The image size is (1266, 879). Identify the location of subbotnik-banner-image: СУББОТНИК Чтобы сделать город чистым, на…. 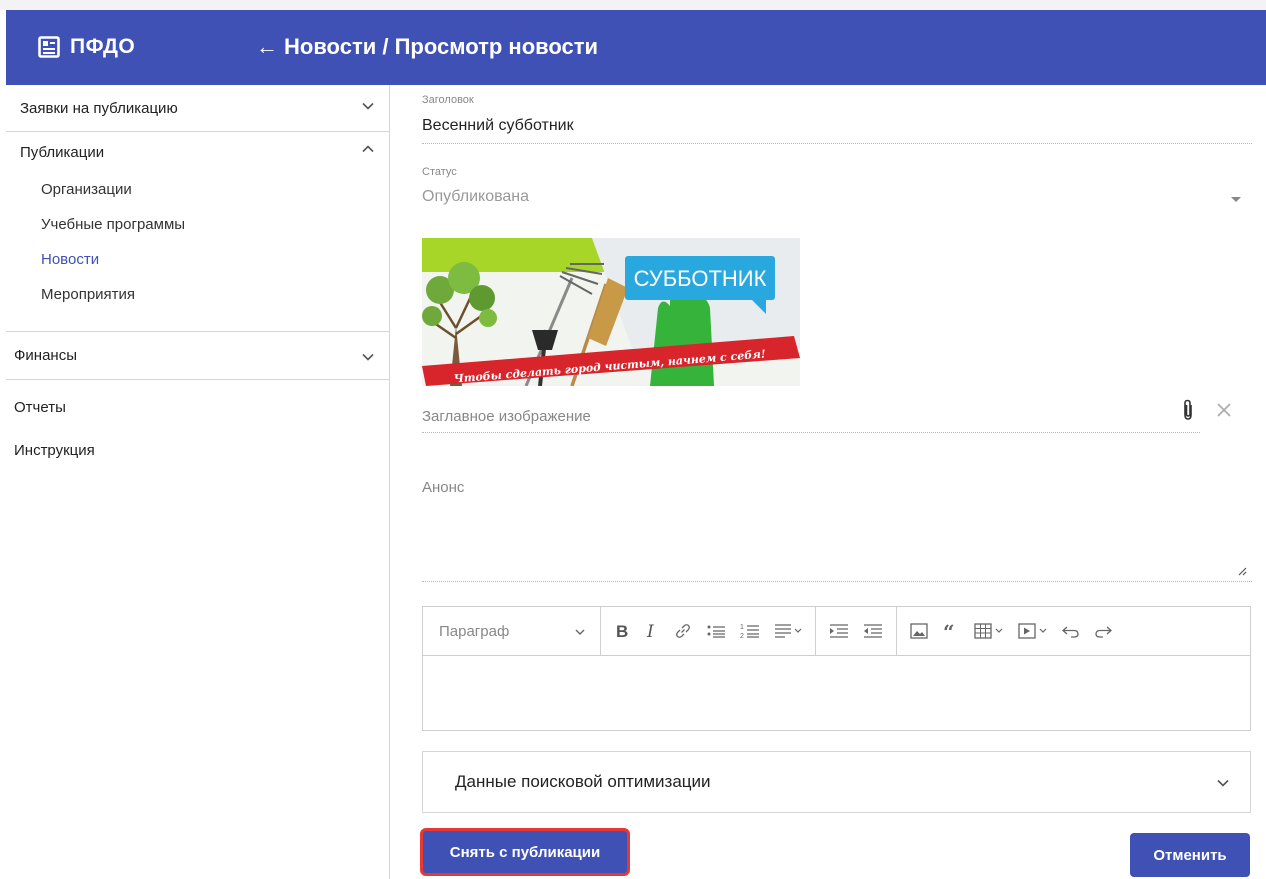
(611, 312).